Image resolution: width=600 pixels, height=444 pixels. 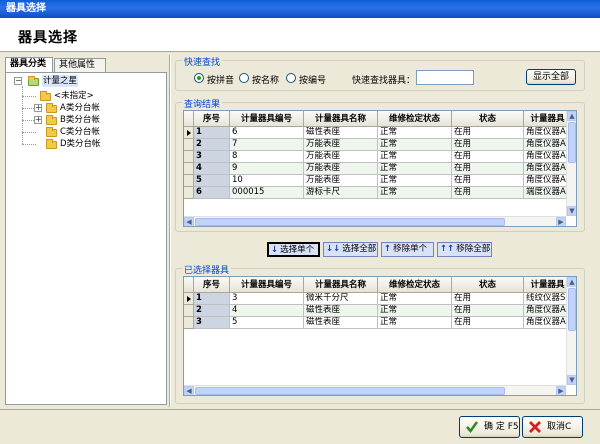 What do you see at coordinates (267, 133) in the screenshot?
I see `table-cell: 6` at bounding box center [267, 133].